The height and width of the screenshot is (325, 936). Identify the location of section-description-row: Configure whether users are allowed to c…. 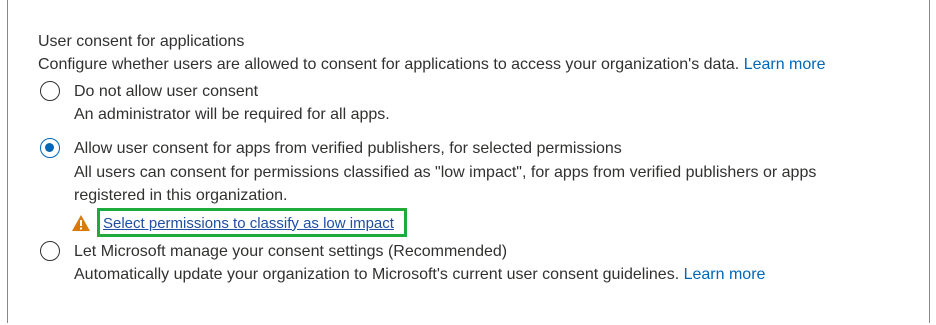
(483, 64).